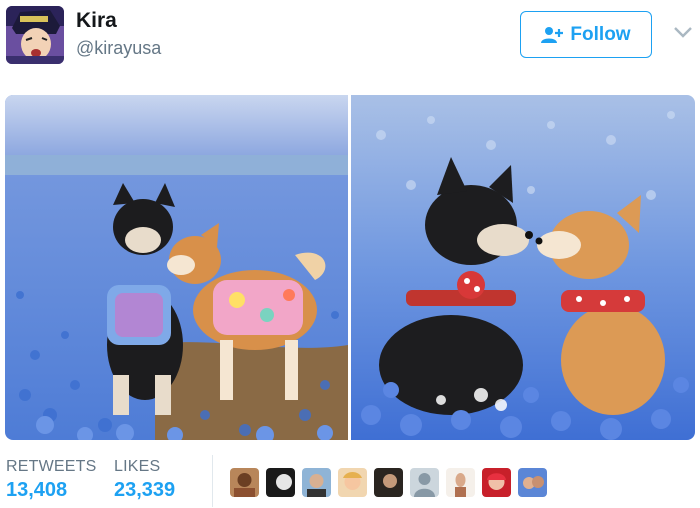 This screenshot has height=508, width=700. I want to click on tweet-menu-caret, so click(683, 32).